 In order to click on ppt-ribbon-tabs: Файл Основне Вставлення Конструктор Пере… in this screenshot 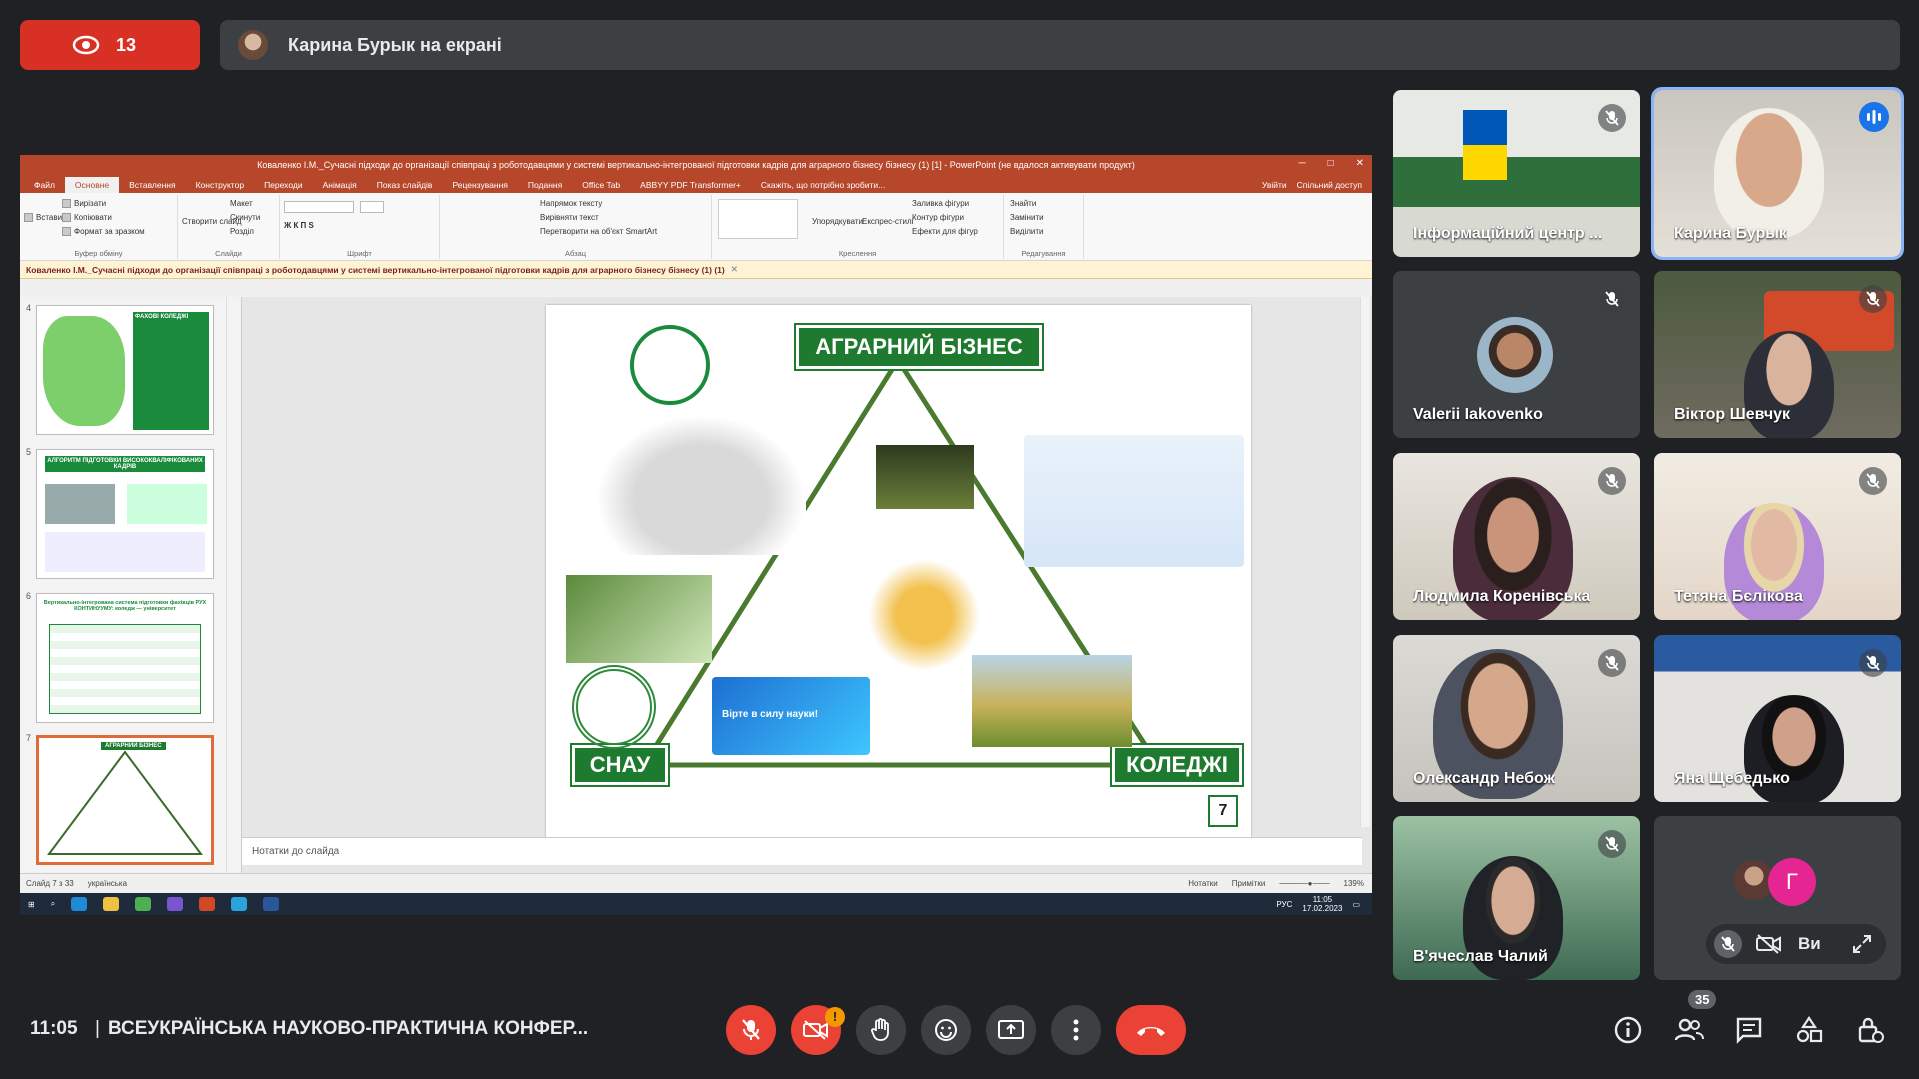, I will do `click(696, 184)`.